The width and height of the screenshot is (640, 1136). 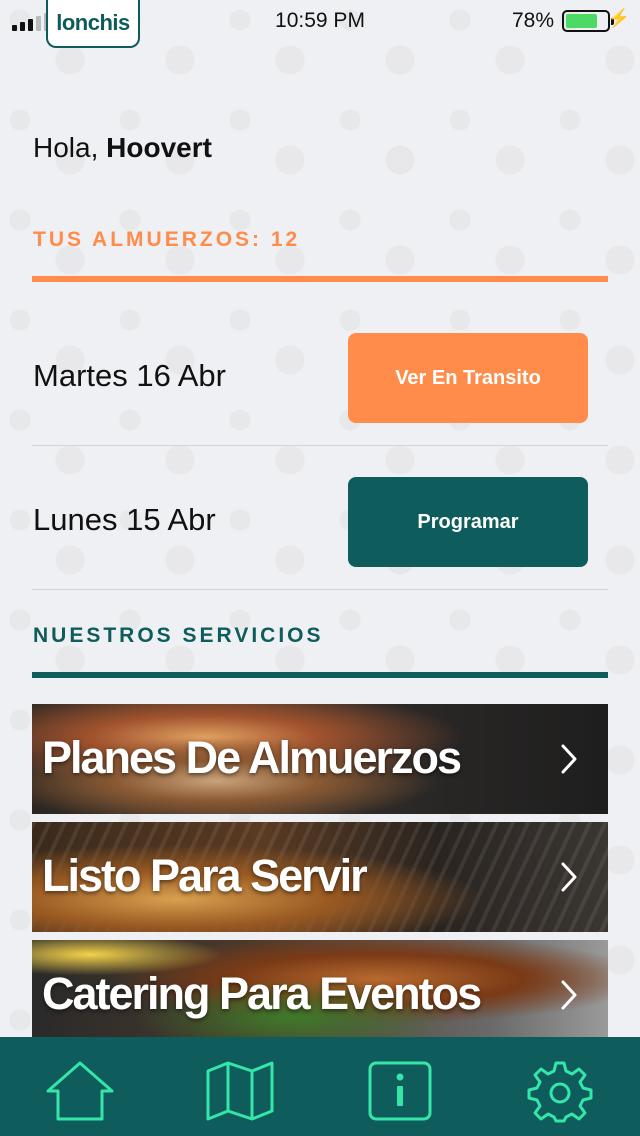 I want to click on service-label: Catering Para Eventos, so click(x=262, y=993).